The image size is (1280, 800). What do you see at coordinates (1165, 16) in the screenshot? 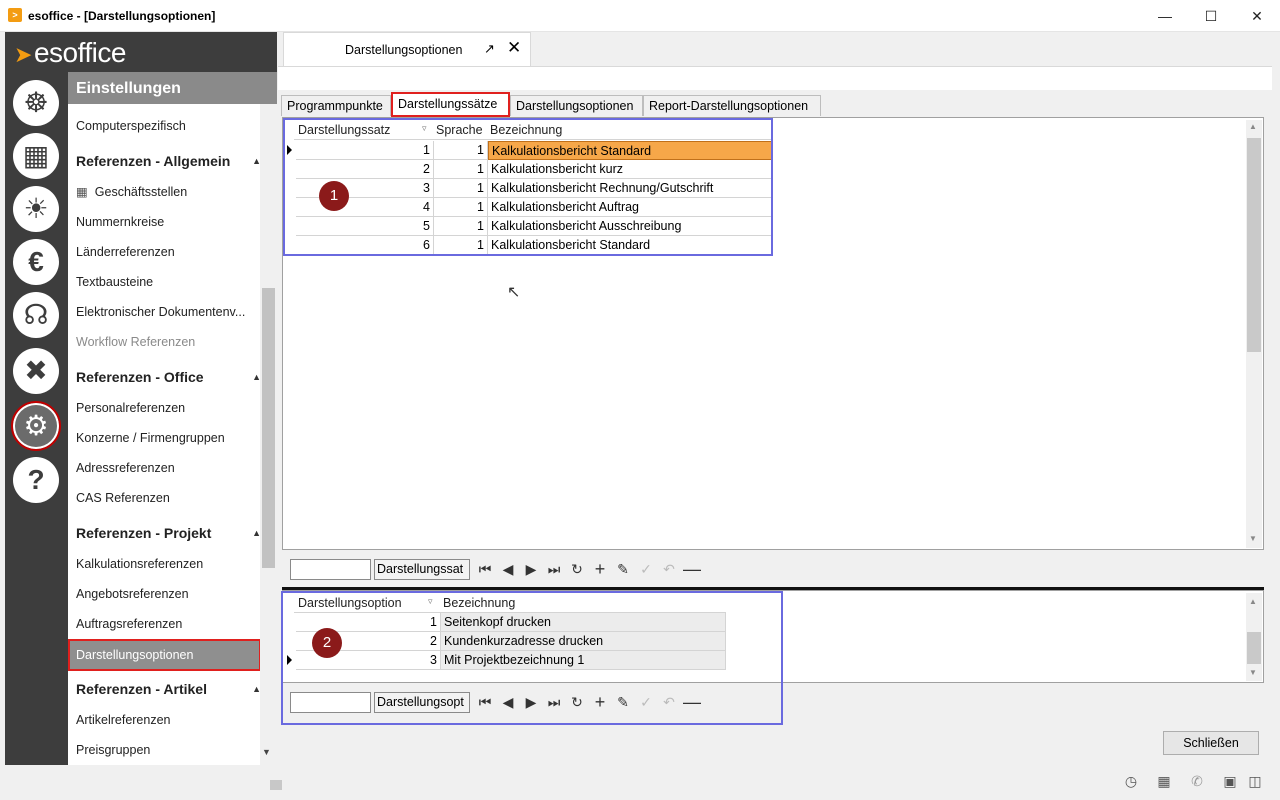
I see `minimize-icon: —` at bounding box center [1165, 16].